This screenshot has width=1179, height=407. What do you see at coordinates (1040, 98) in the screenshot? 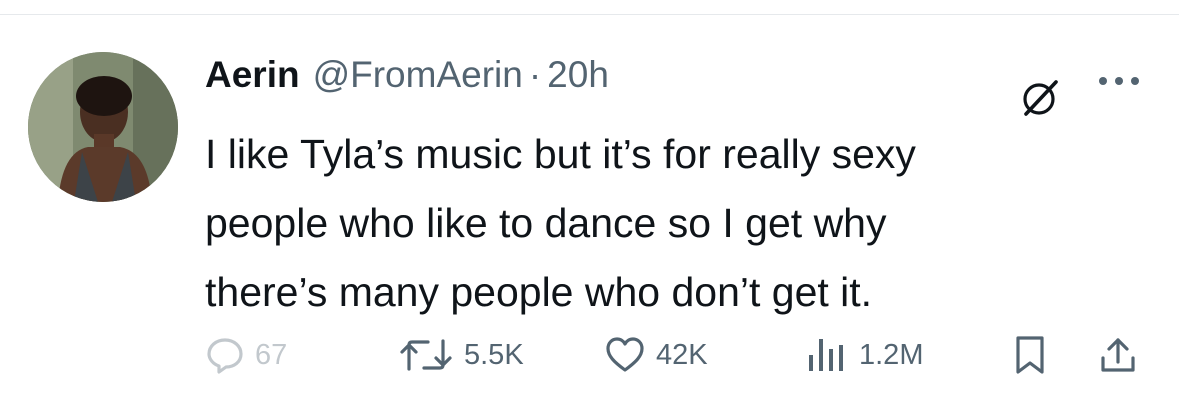
I see `grok-icon` at bounding box center [1040, 98].